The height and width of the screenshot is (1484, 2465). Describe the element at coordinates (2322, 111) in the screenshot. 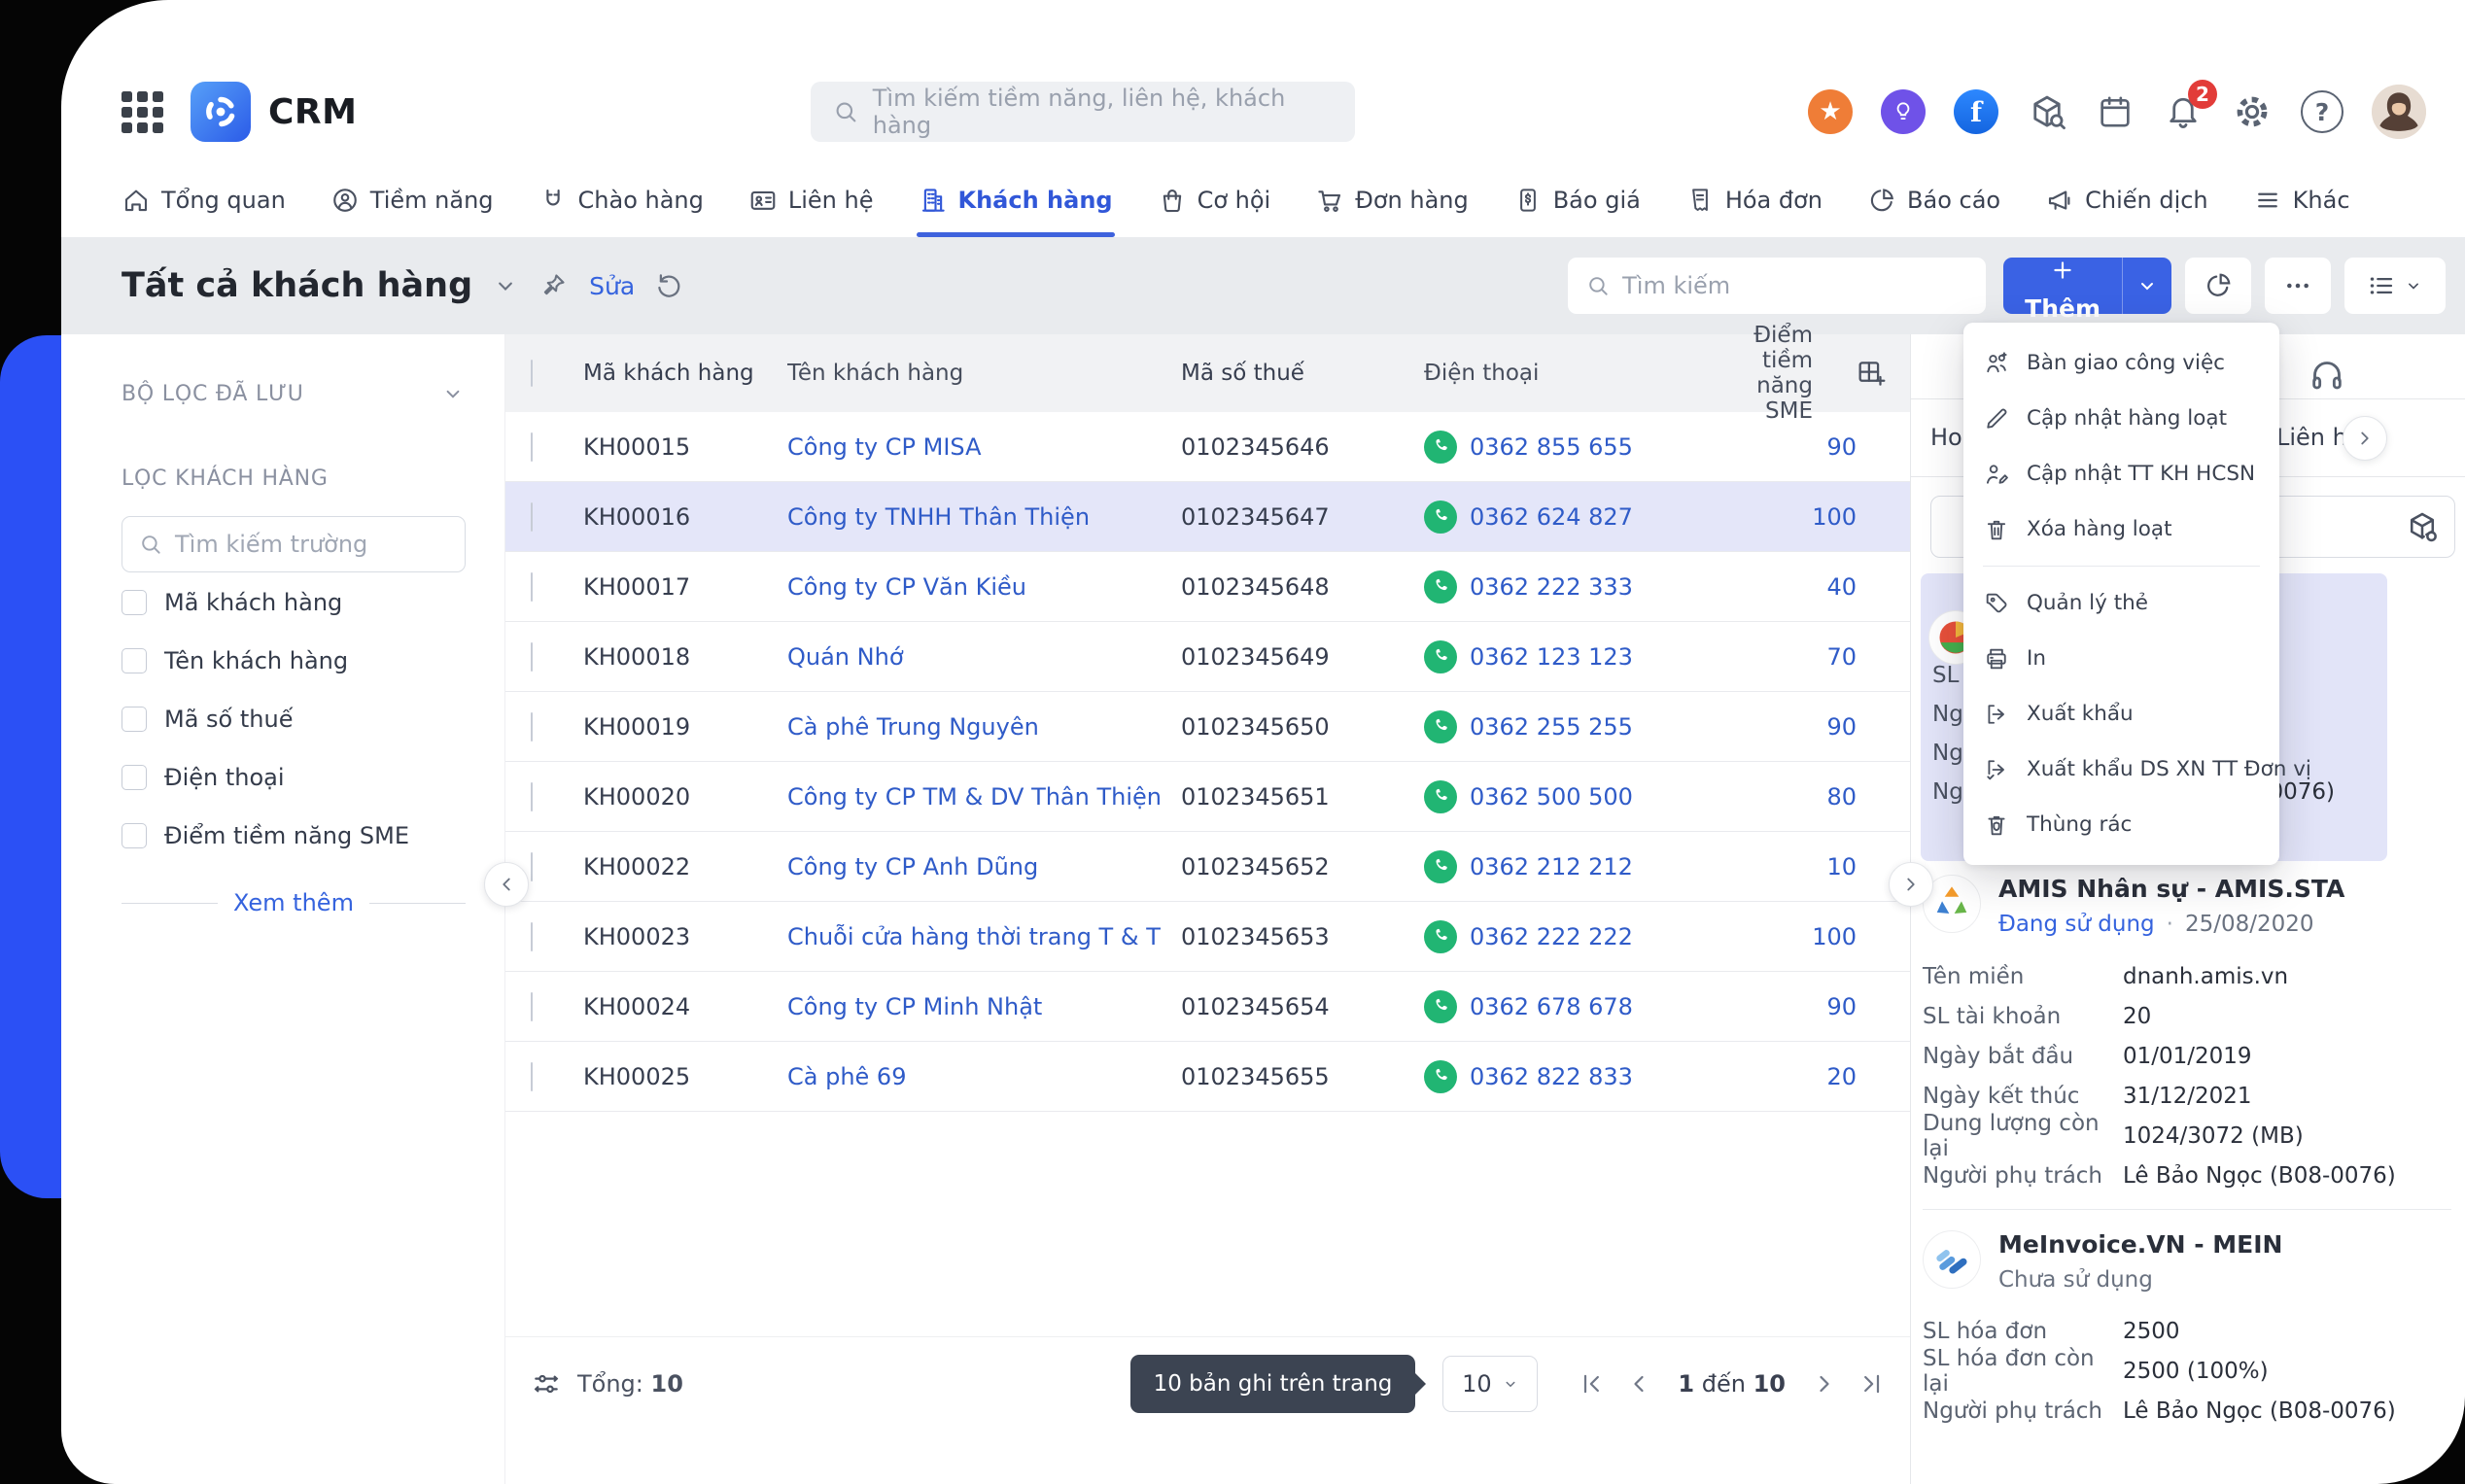

I see `help-icon: ?` at that location.